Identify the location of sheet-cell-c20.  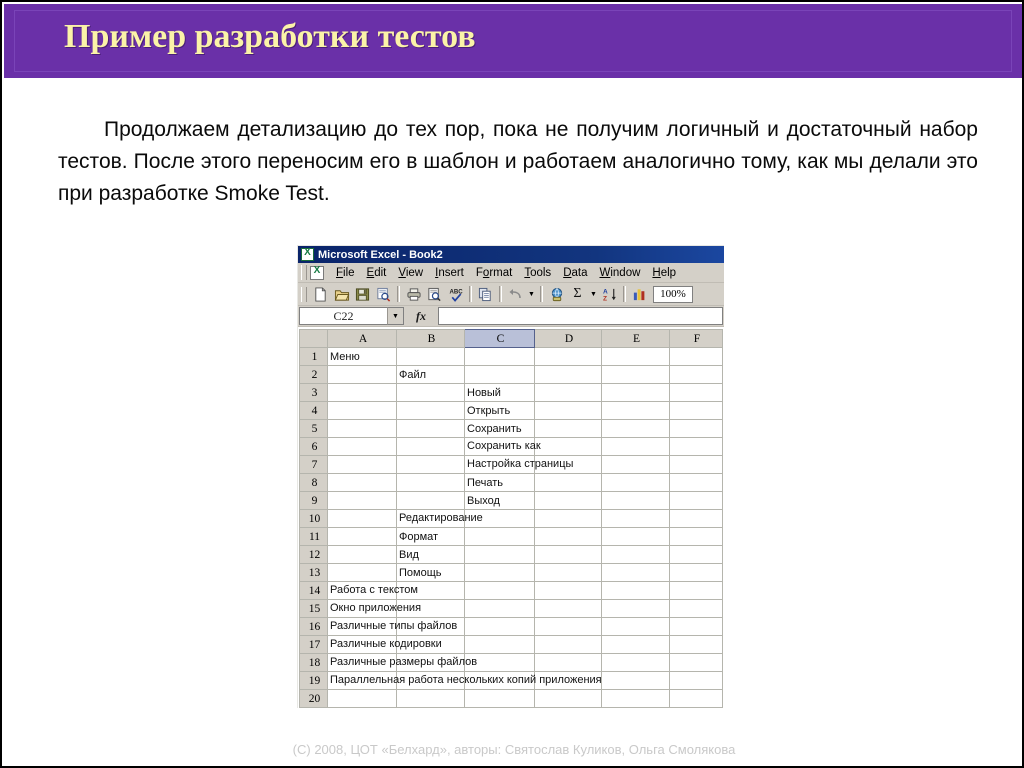
(499, 698).